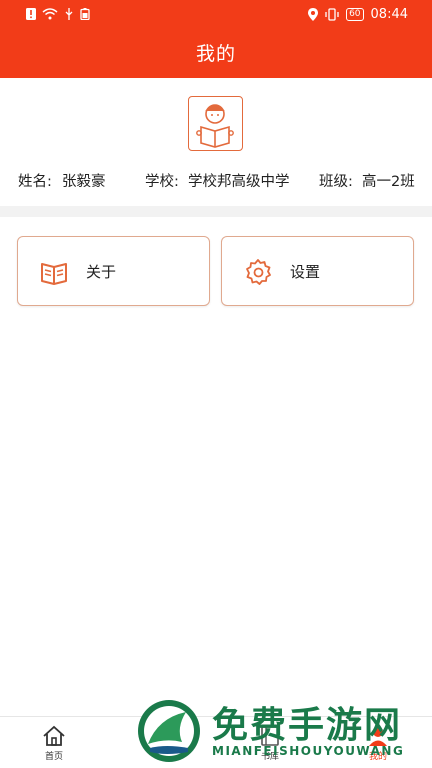  I want to click on header: 我的, so click(216, 54).